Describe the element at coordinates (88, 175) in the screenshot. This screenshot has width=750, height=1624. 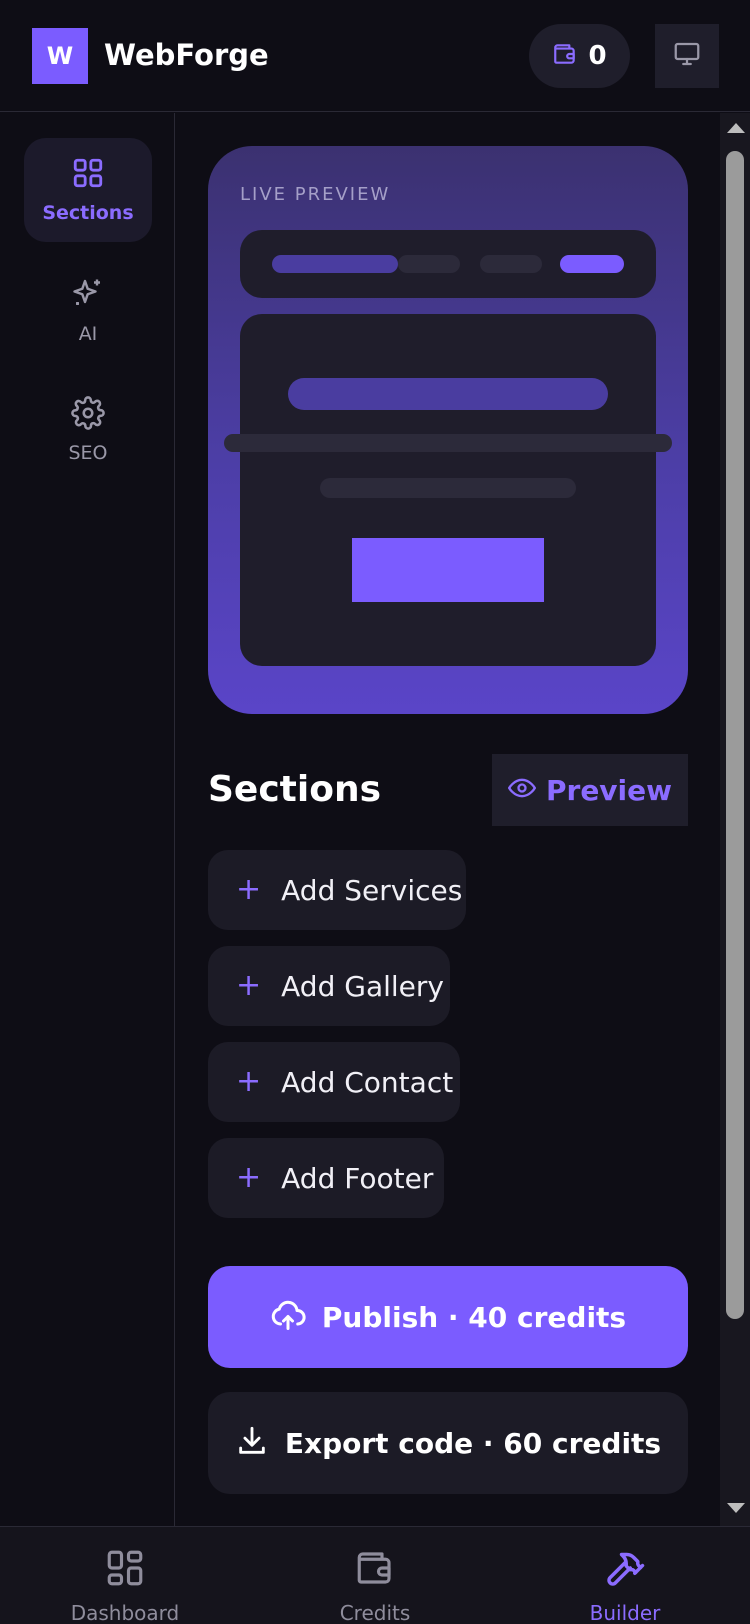
I see `grid-icon` at that location.